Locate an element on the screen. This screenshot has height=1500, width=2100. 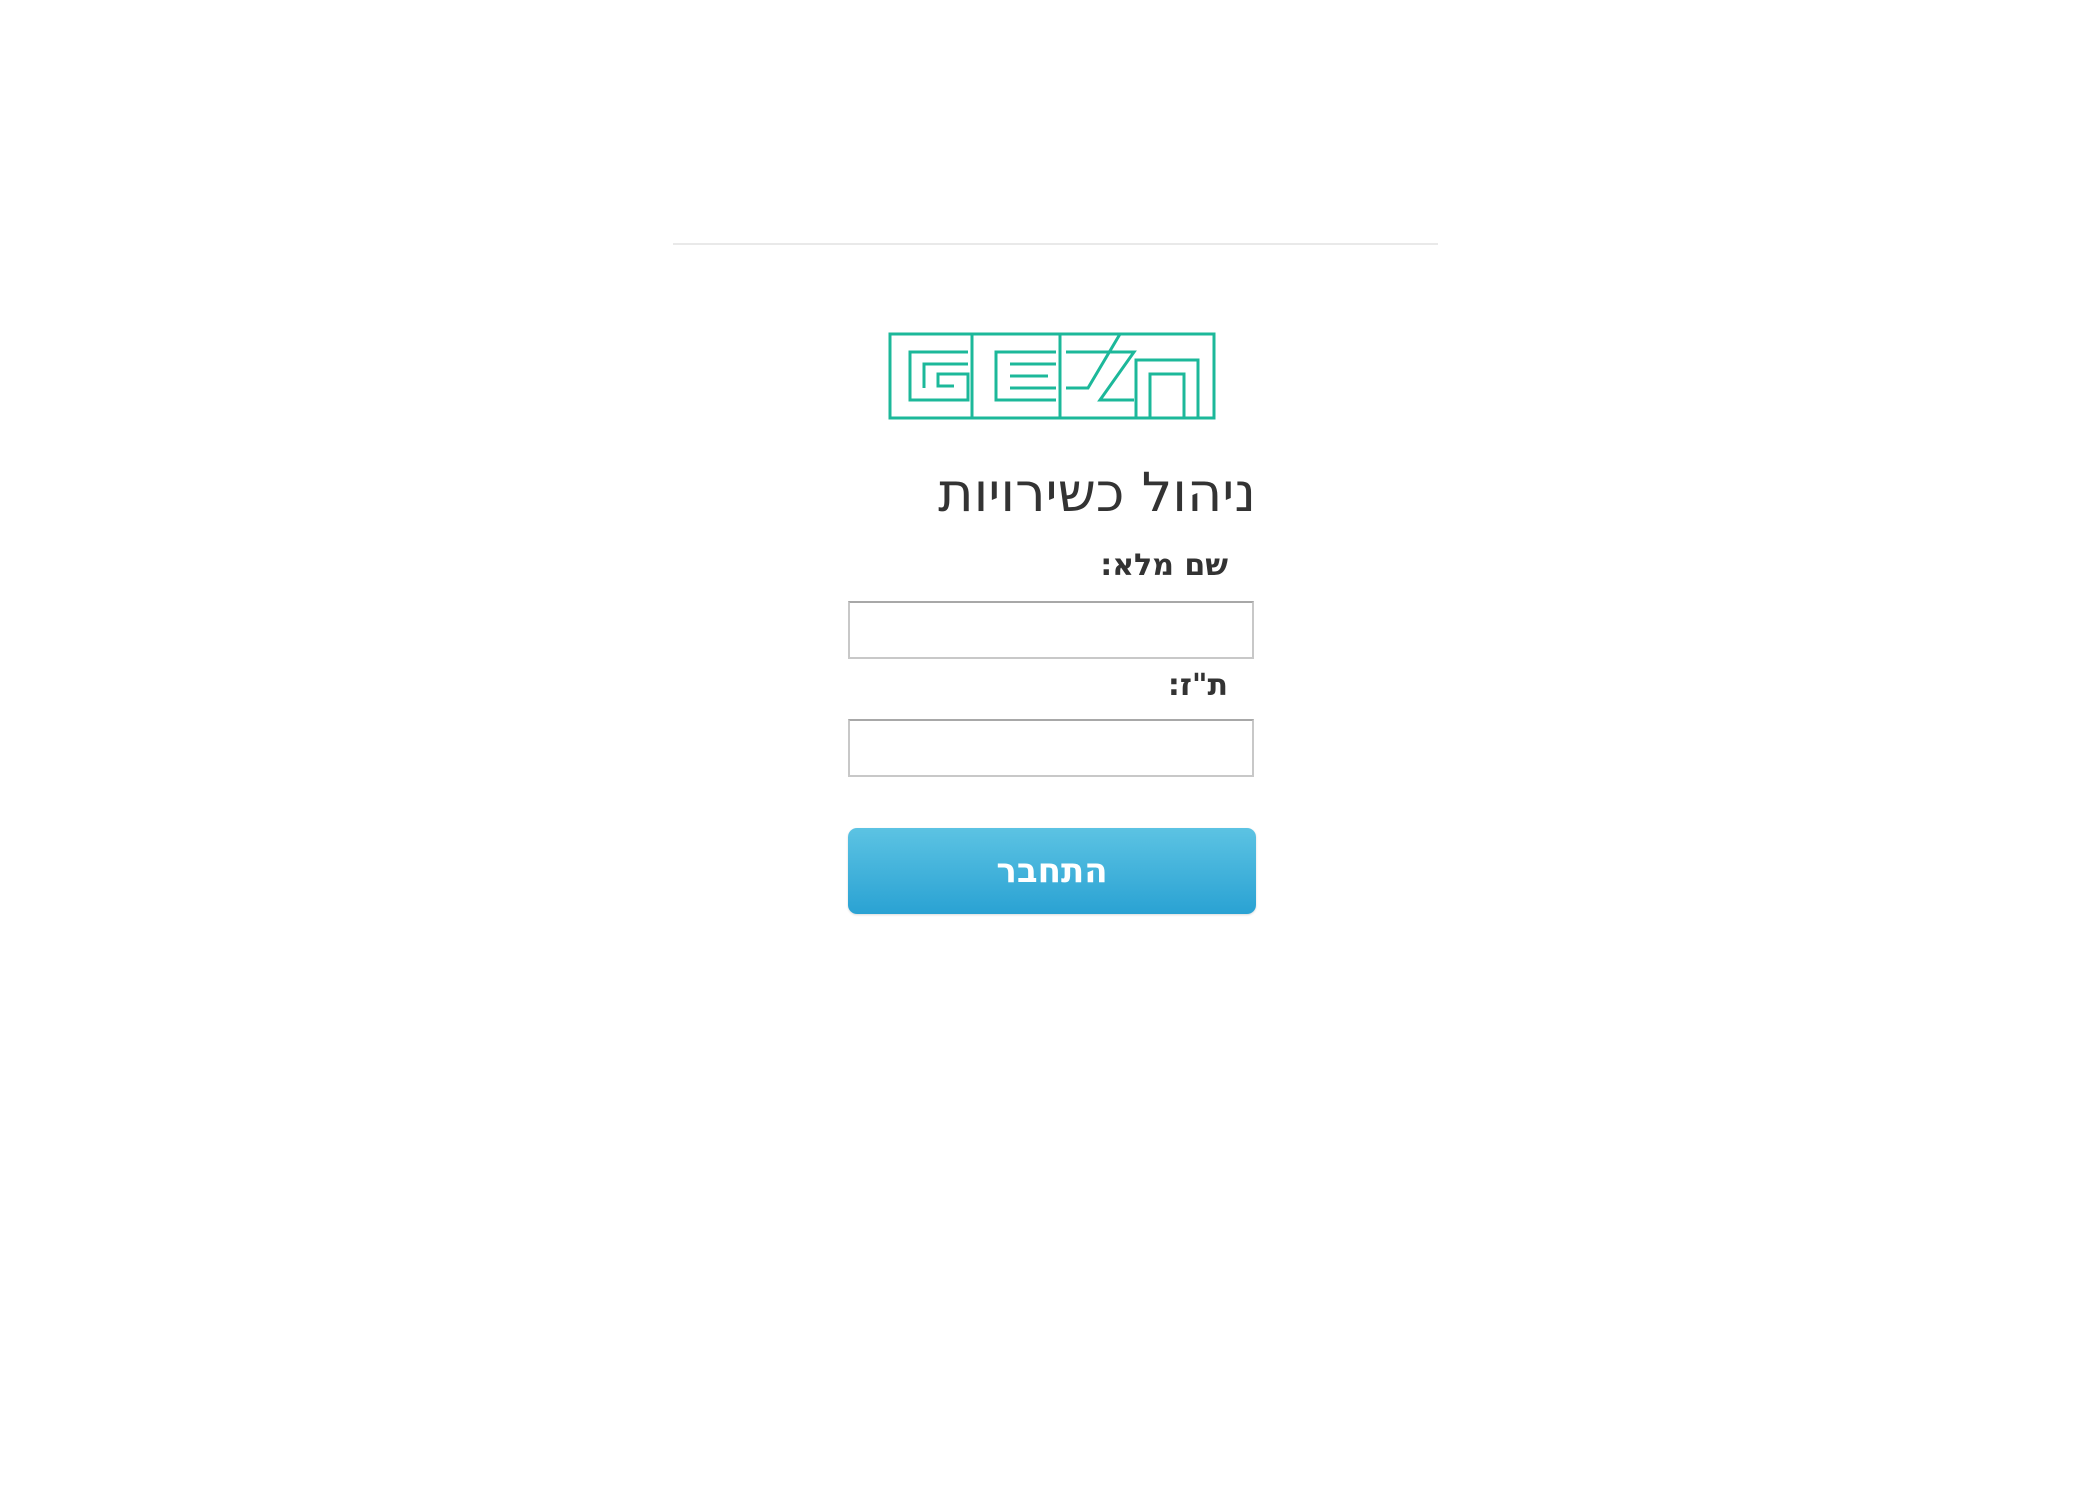
login-button: התחבר is located at coordinates (1052, 871).